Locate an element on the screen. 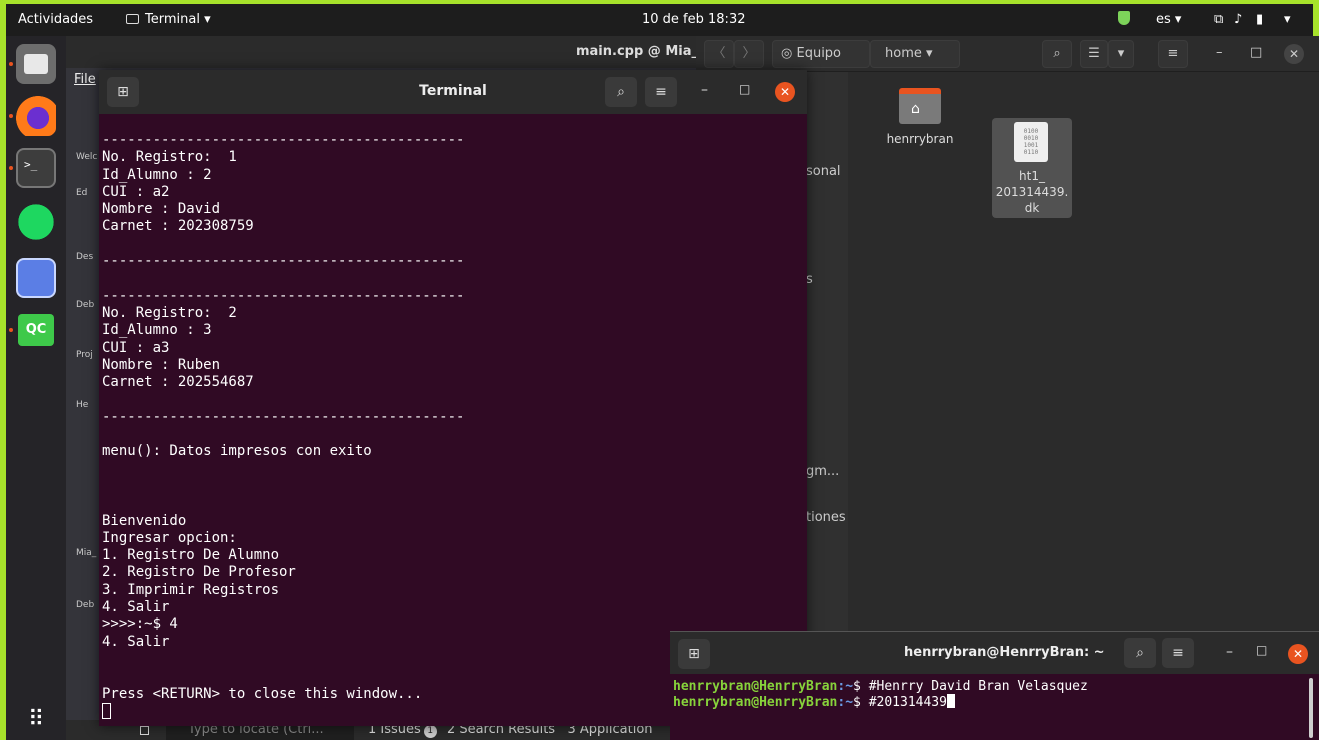 The width and height of the screenshot is (1319, 740). screenshot-icon is located at coordinates (36, 278).